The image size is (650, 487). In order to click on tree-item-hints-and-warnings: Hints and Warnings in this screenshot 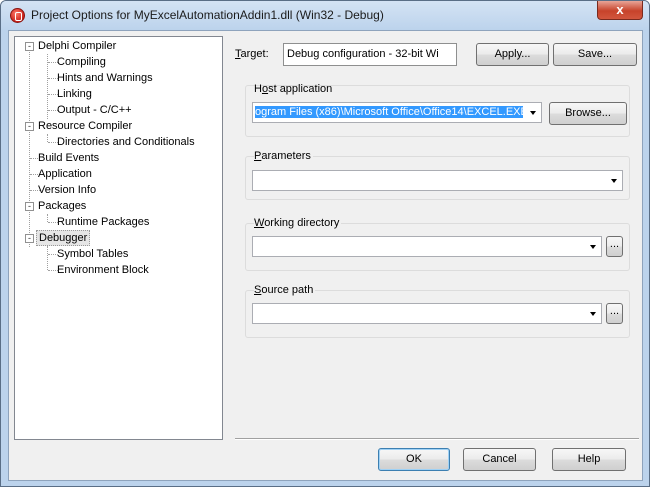, I will do `click(105, 78)`.